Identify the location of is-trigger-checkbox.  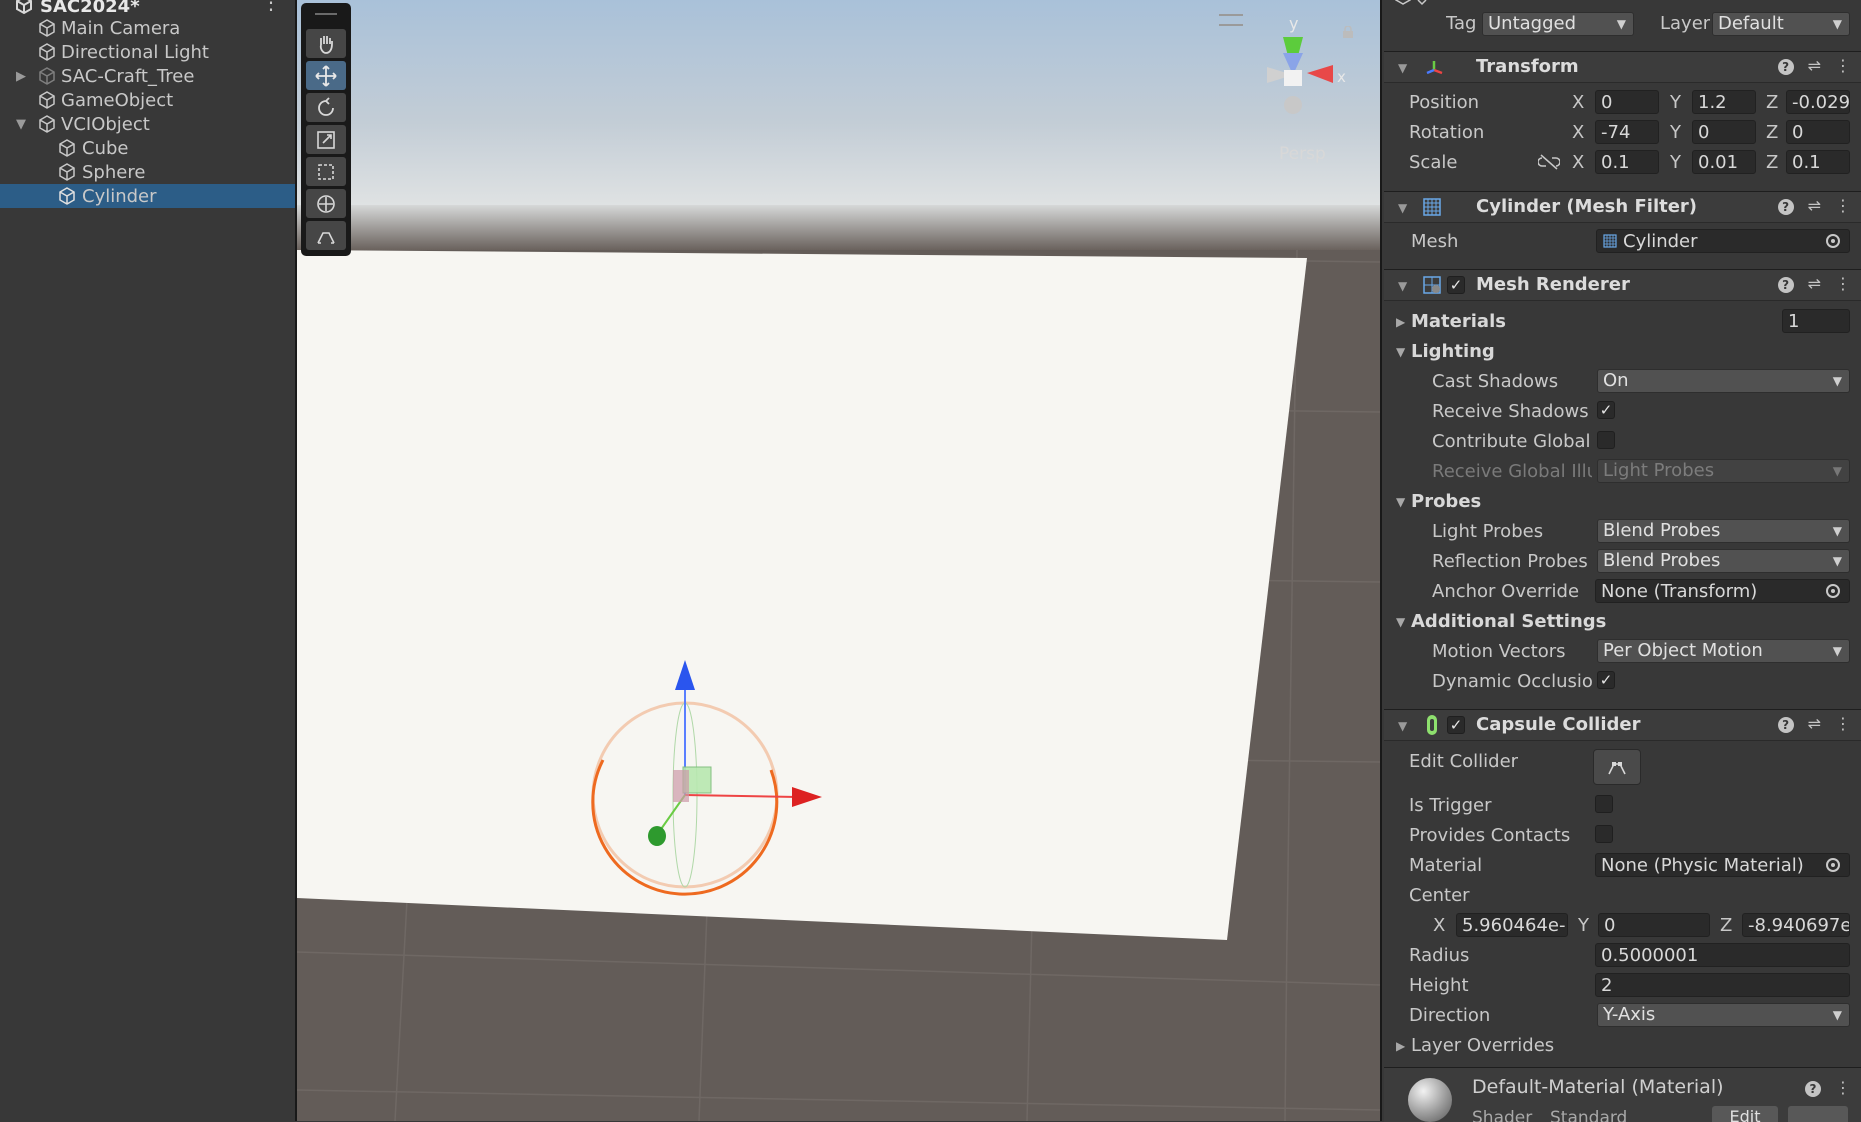
(1604, 804).